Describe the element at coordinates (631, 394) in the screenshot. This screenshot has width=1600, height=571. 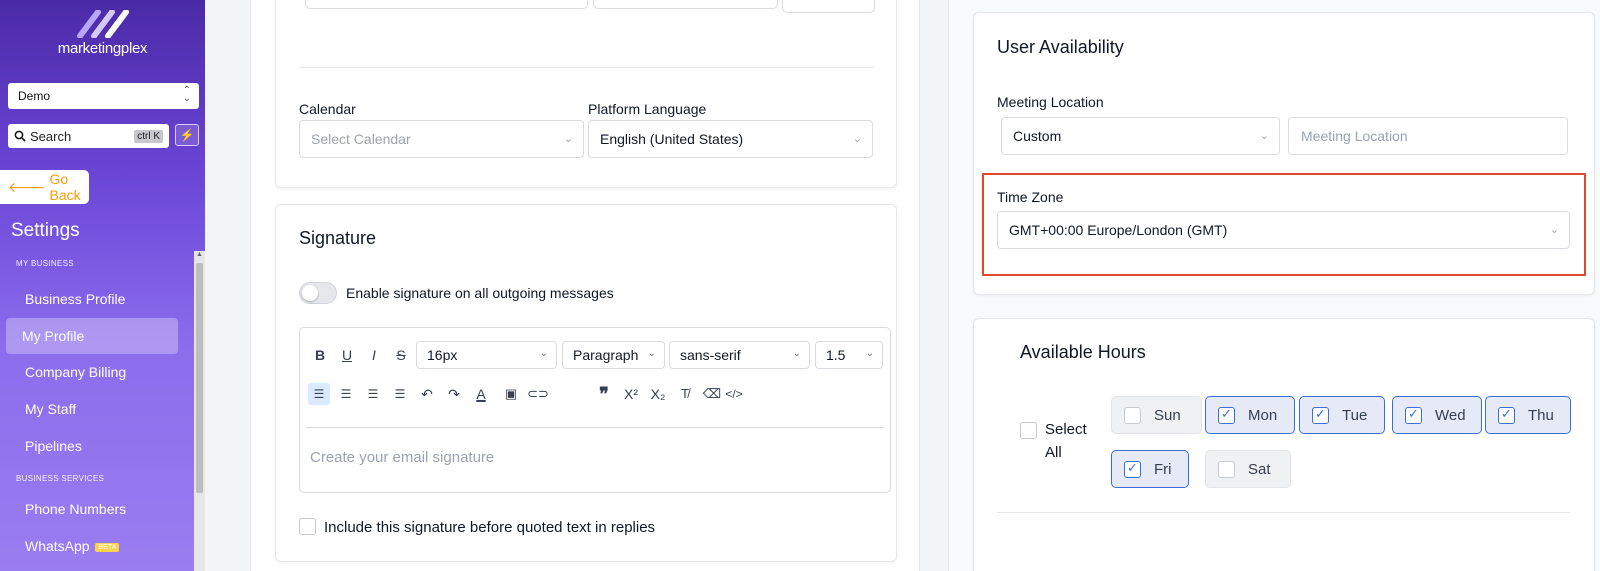
I see `superscript-icon: X²` at that location.